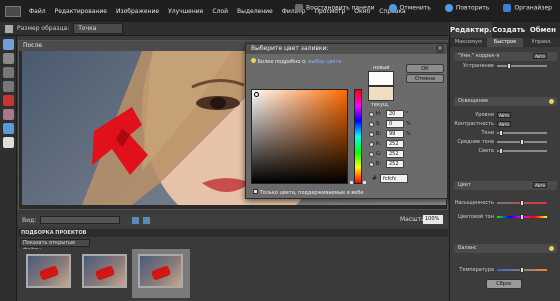 Image resolution: width=560 pixels, height=301 pixels. What do you see at coordinates (371, 144) in the screenshot?
I see `radio-r` at bounding box center [371, 144].